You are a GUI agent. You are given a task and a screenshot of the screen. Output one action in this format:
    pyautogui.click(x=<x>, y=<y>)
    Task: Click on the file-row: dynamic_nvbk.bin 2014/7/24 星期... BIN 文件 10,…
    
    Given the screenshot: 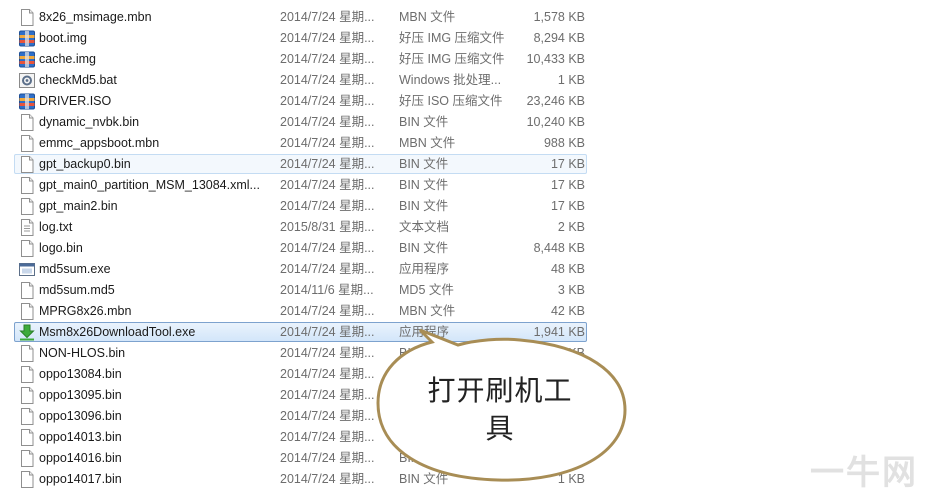 What is the action you would take?
    pyautogui.click(x=464, y=122)
    